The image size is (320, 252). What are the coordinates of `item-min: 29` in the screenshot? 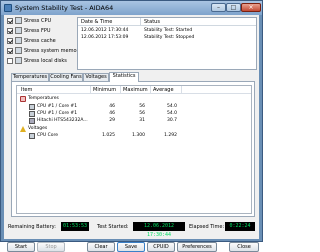 It's located at (112, 120).